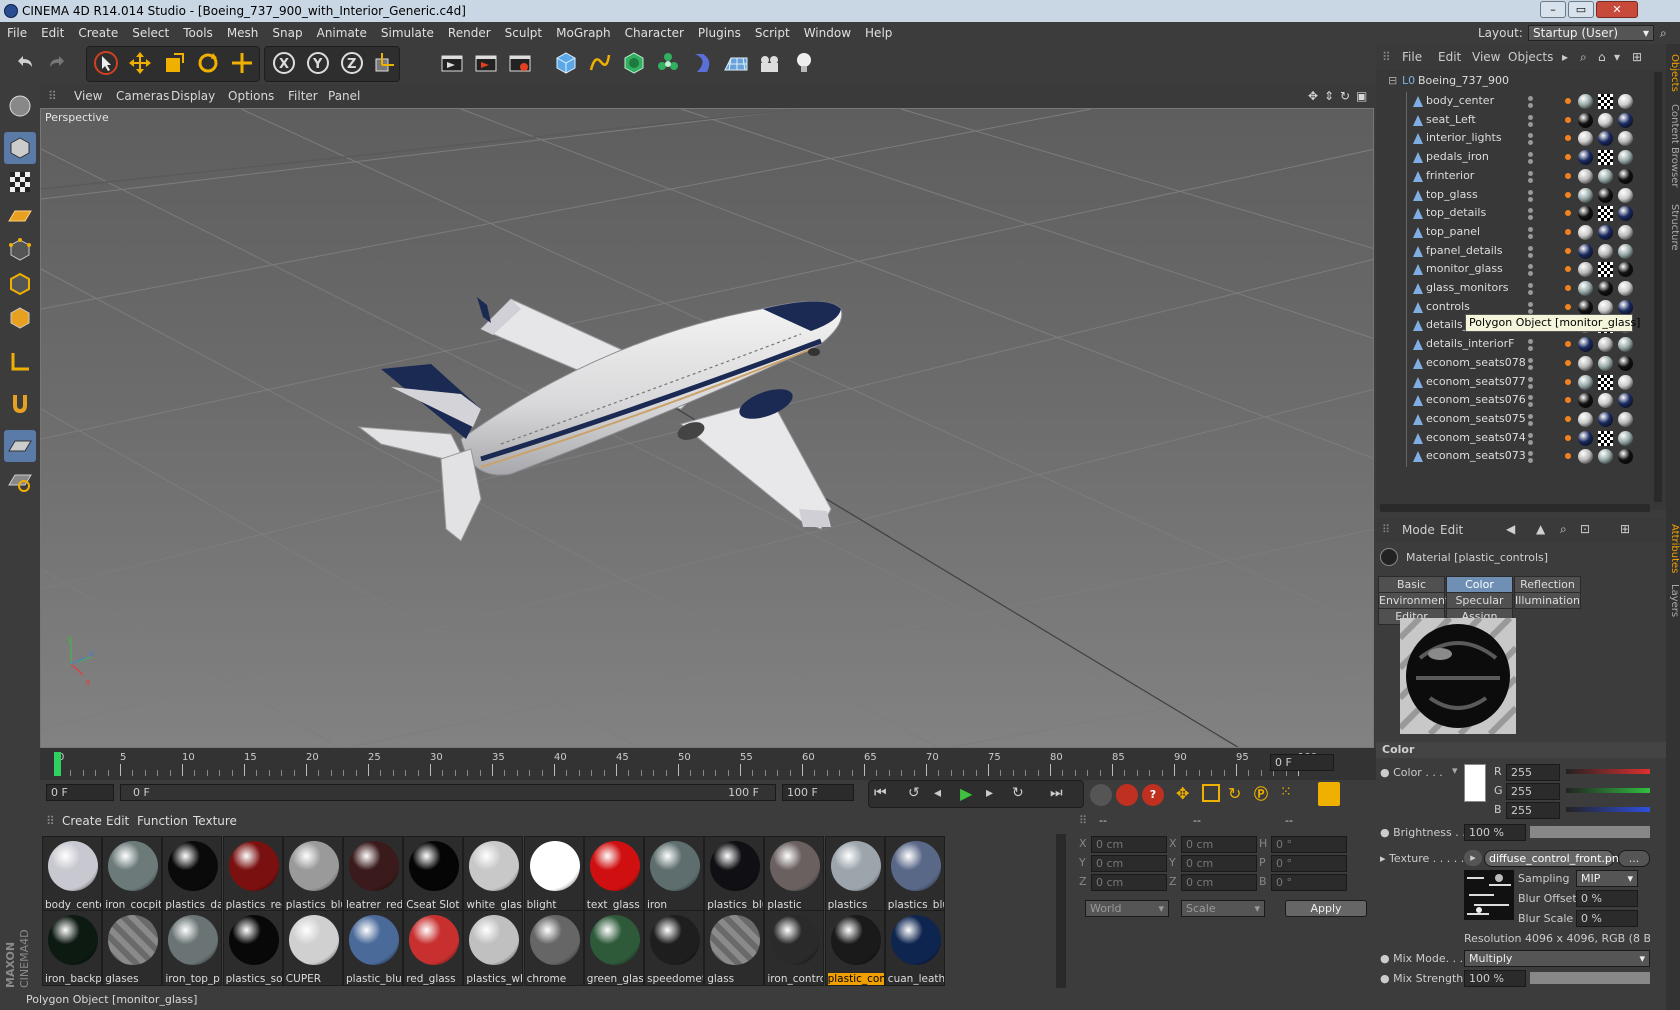  Describe the element at coordinates (142, 96) in the screenshot. I see `viewport-menu-cameras: Cameras` at that location.